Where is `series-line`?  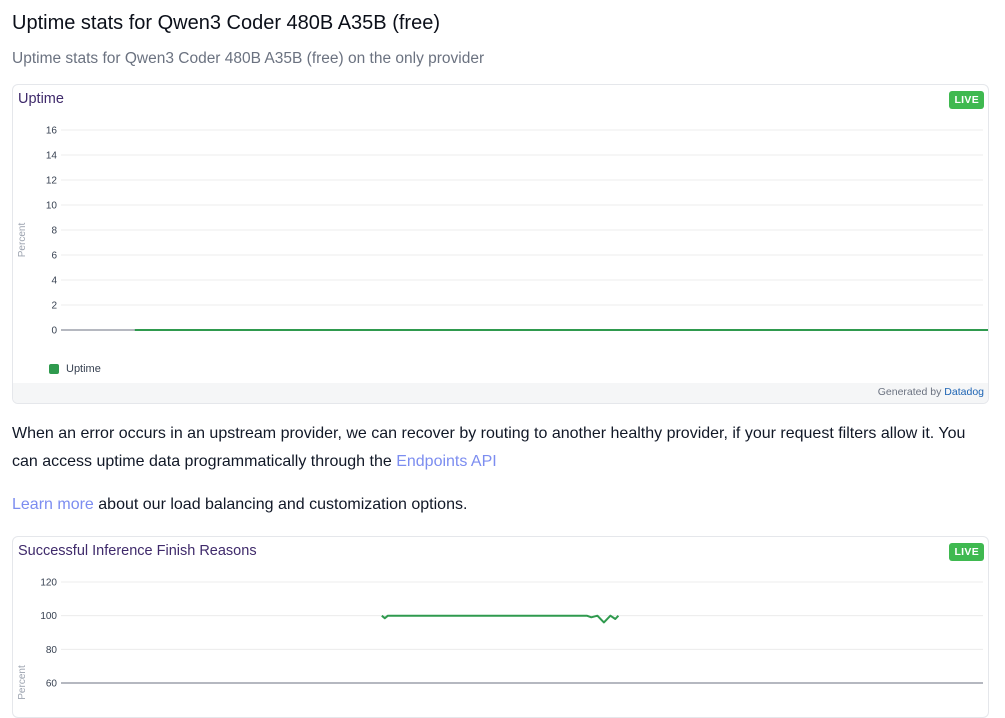 series-line is located at coordinates (500, 619).